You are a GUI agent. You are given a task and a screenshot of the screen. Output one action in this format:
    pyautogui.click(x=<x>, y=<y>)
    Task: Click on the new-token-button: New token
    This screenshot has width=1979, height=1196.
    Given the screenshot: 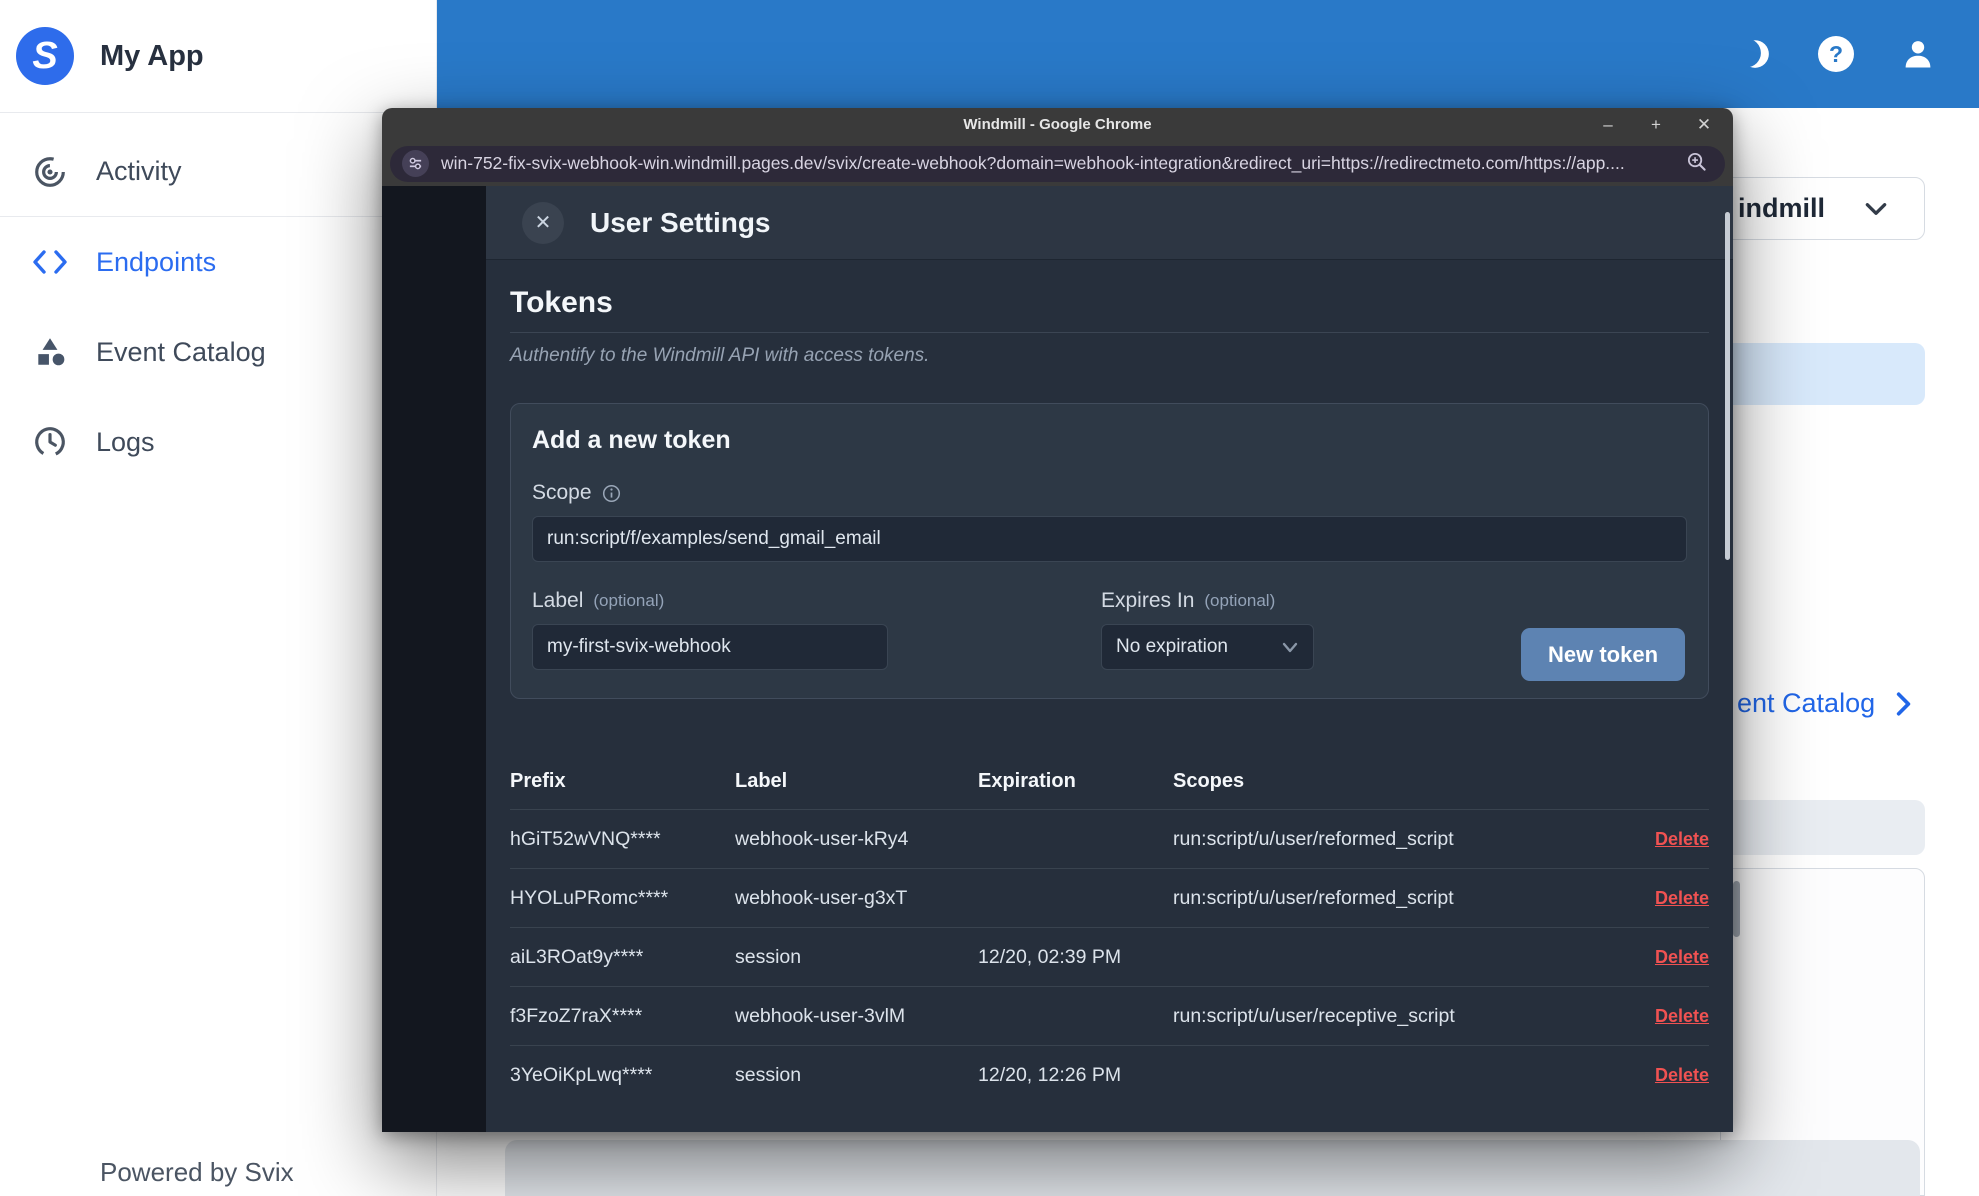 What is the action you would take?
    pyautogui.click(x=1603, y=654)
    